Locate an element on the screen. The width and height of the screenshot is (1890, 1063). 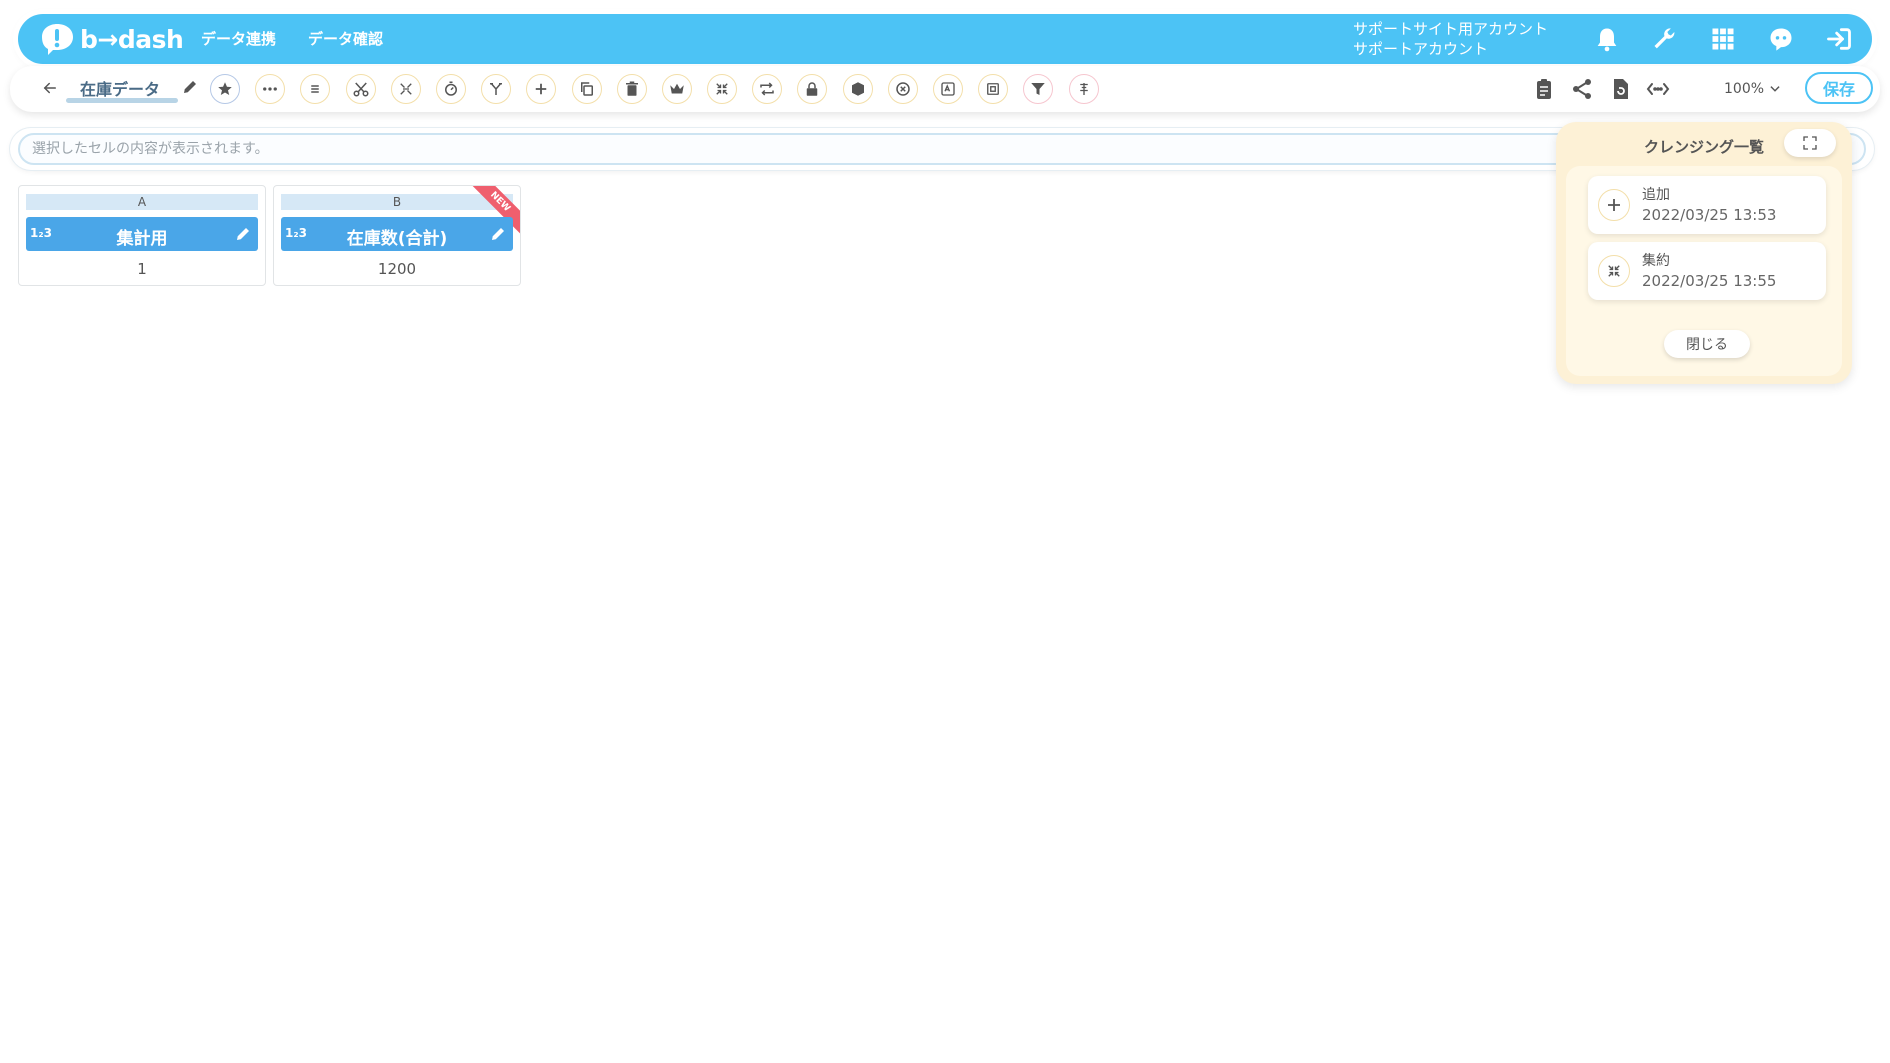
clipboard-icon is located at coordinates (1544, 89).